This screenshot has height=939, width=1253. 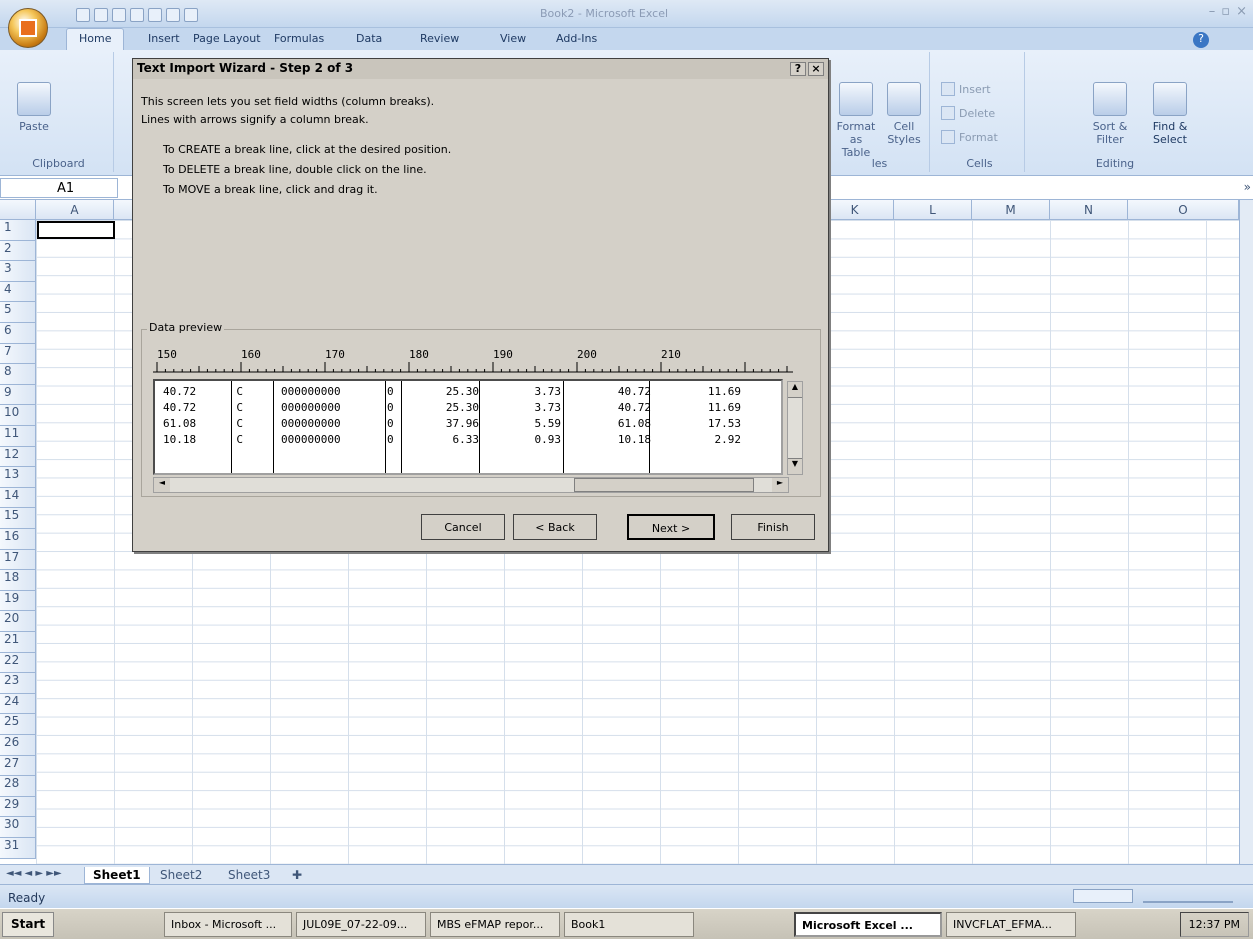 What do you see at coordinates (18, 848) in the screenshot?
I see `row-header: 31` at bounding box center [18, 848].